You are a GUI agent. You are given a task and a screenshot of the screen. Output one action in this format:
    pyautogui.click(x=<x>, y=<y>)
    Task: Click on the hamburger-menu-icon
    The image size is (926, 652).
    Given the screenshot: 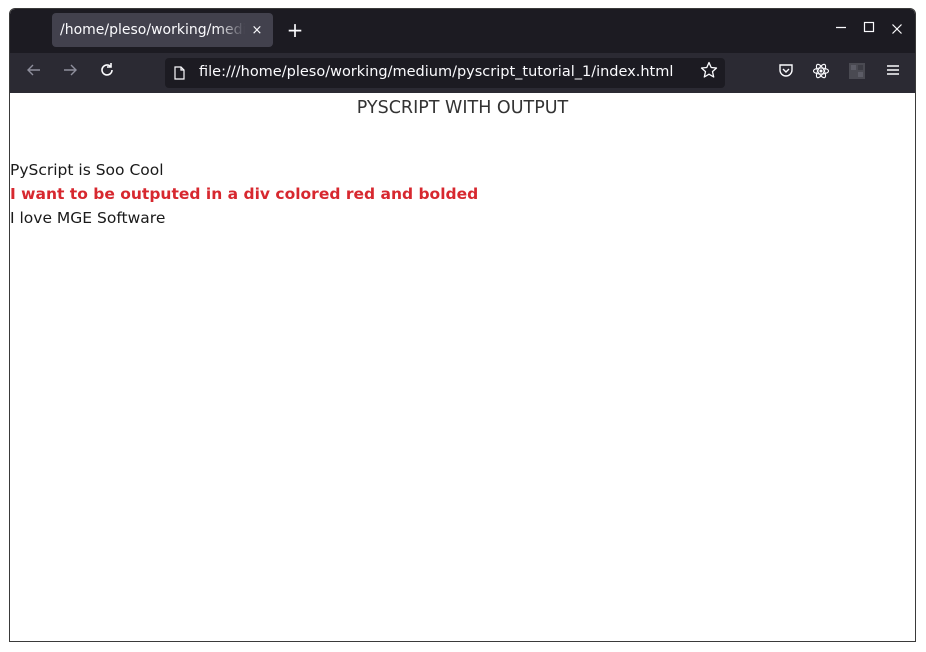 What is the action you would take?
    pyautogui.click(x=893, y=73)
    